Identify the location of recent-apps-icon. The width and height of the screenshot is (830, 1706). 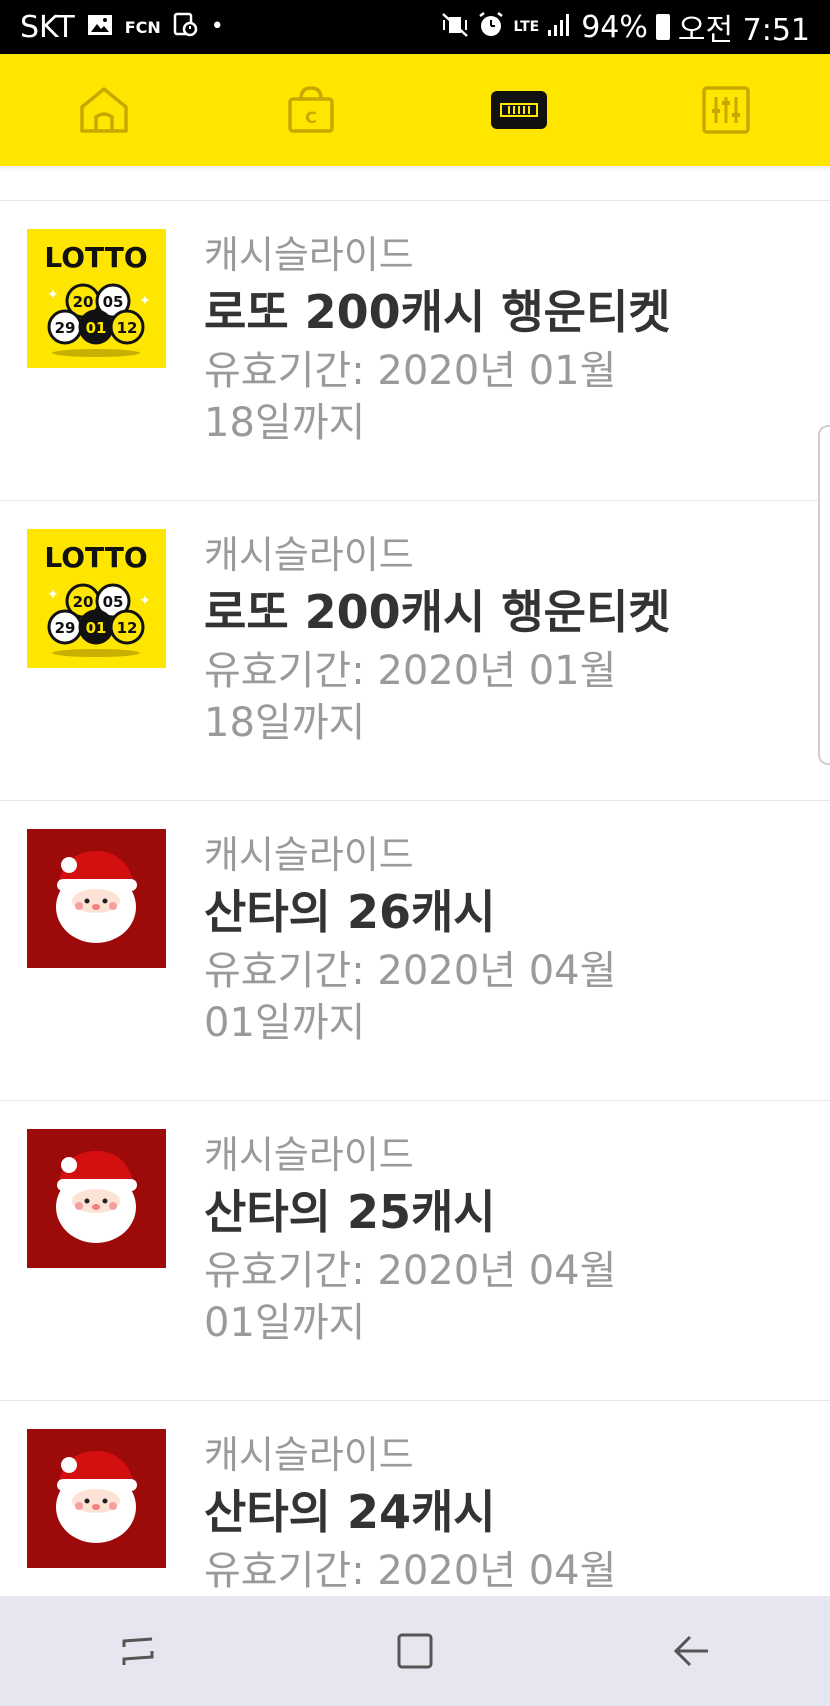
(138, 1651).